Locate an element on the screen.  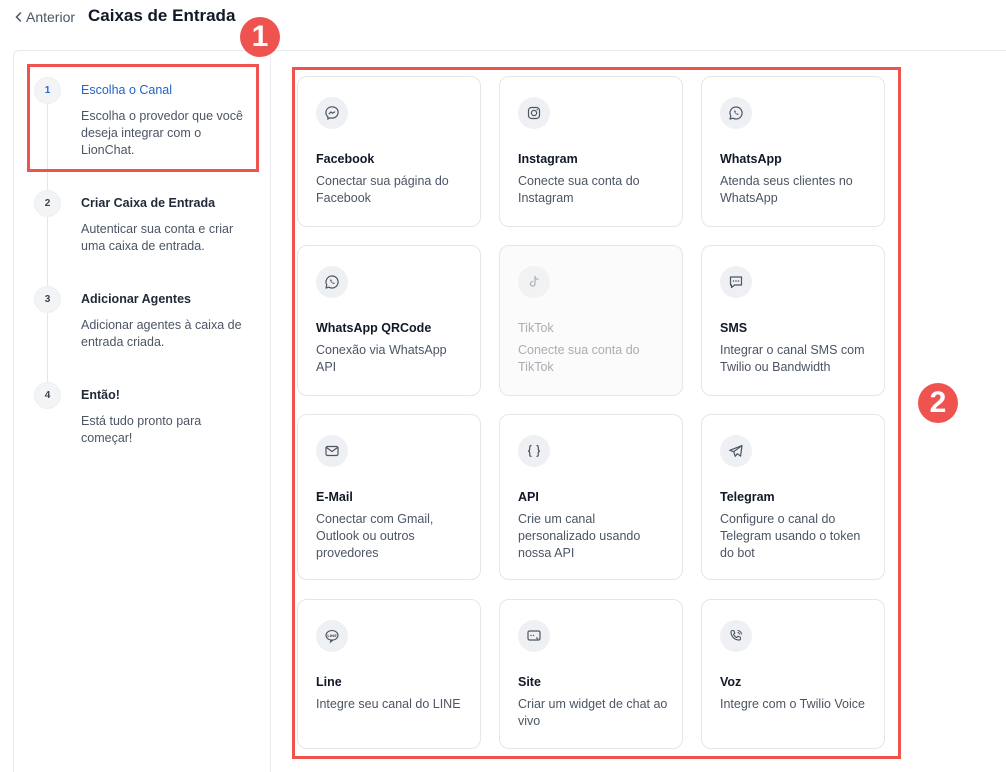
sidebar-divider is located at coordinates (270, 411).